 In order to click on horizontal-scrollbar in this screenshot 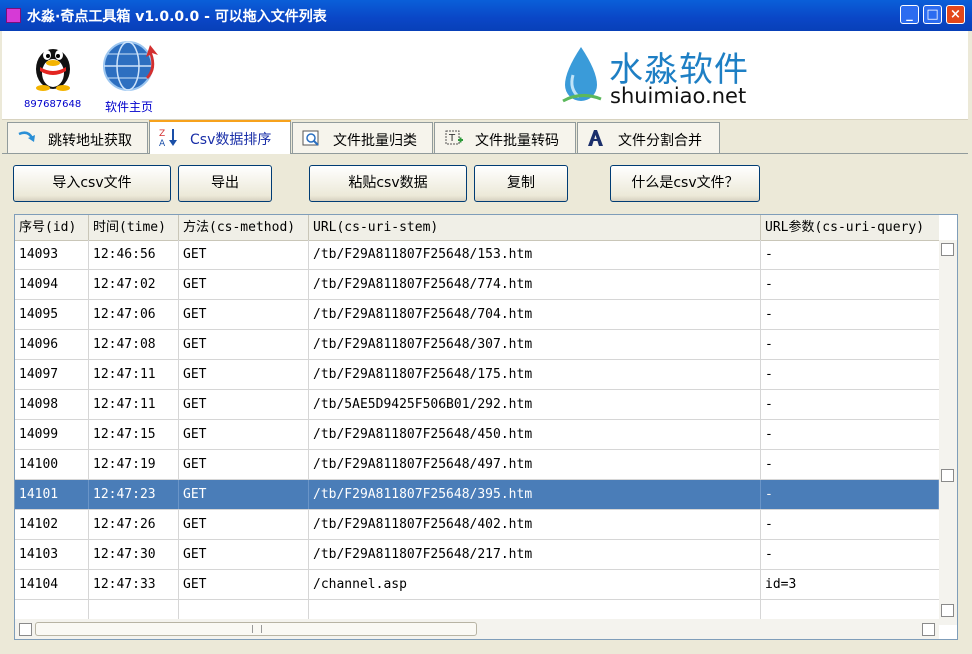, I will do `click(477, 629)`.